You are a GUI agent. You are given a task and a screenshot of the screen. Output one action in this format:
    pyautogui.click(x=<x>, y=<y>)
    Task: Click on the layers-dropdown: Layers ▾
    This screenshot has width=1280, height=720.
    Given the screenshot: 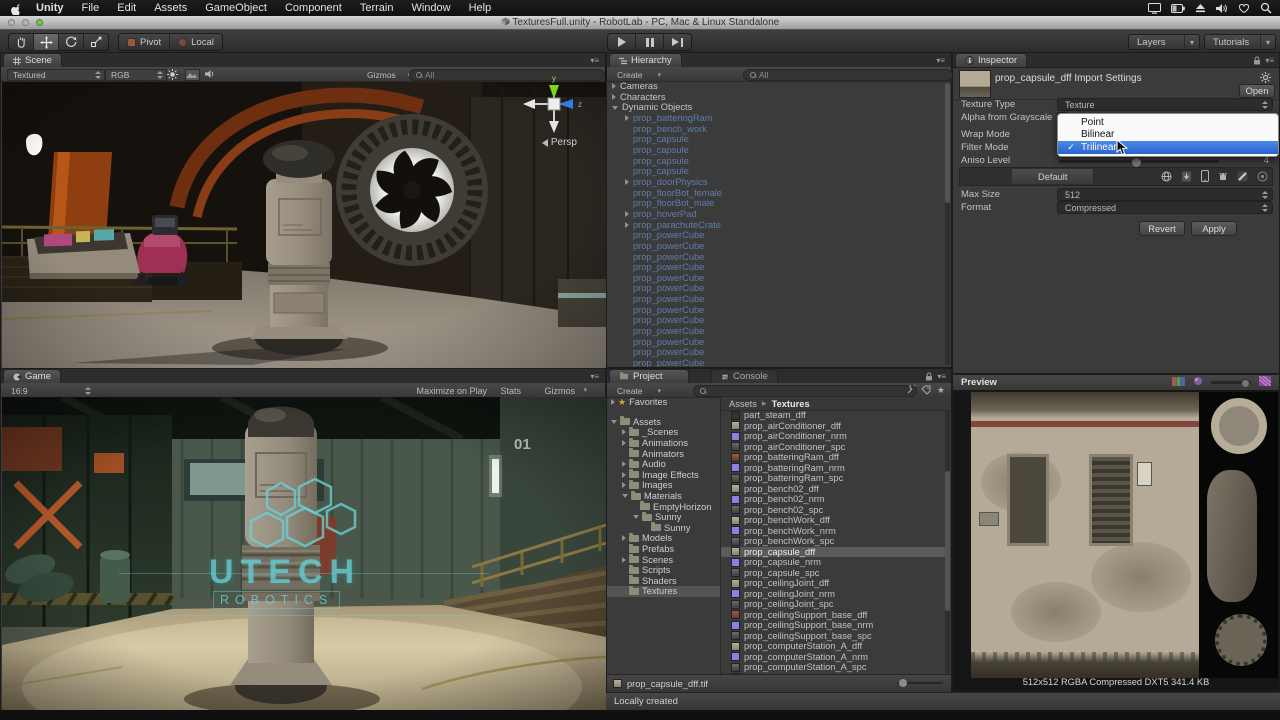 What is the action you would take?
    pyautogui.click(x=1164, y=42)
    